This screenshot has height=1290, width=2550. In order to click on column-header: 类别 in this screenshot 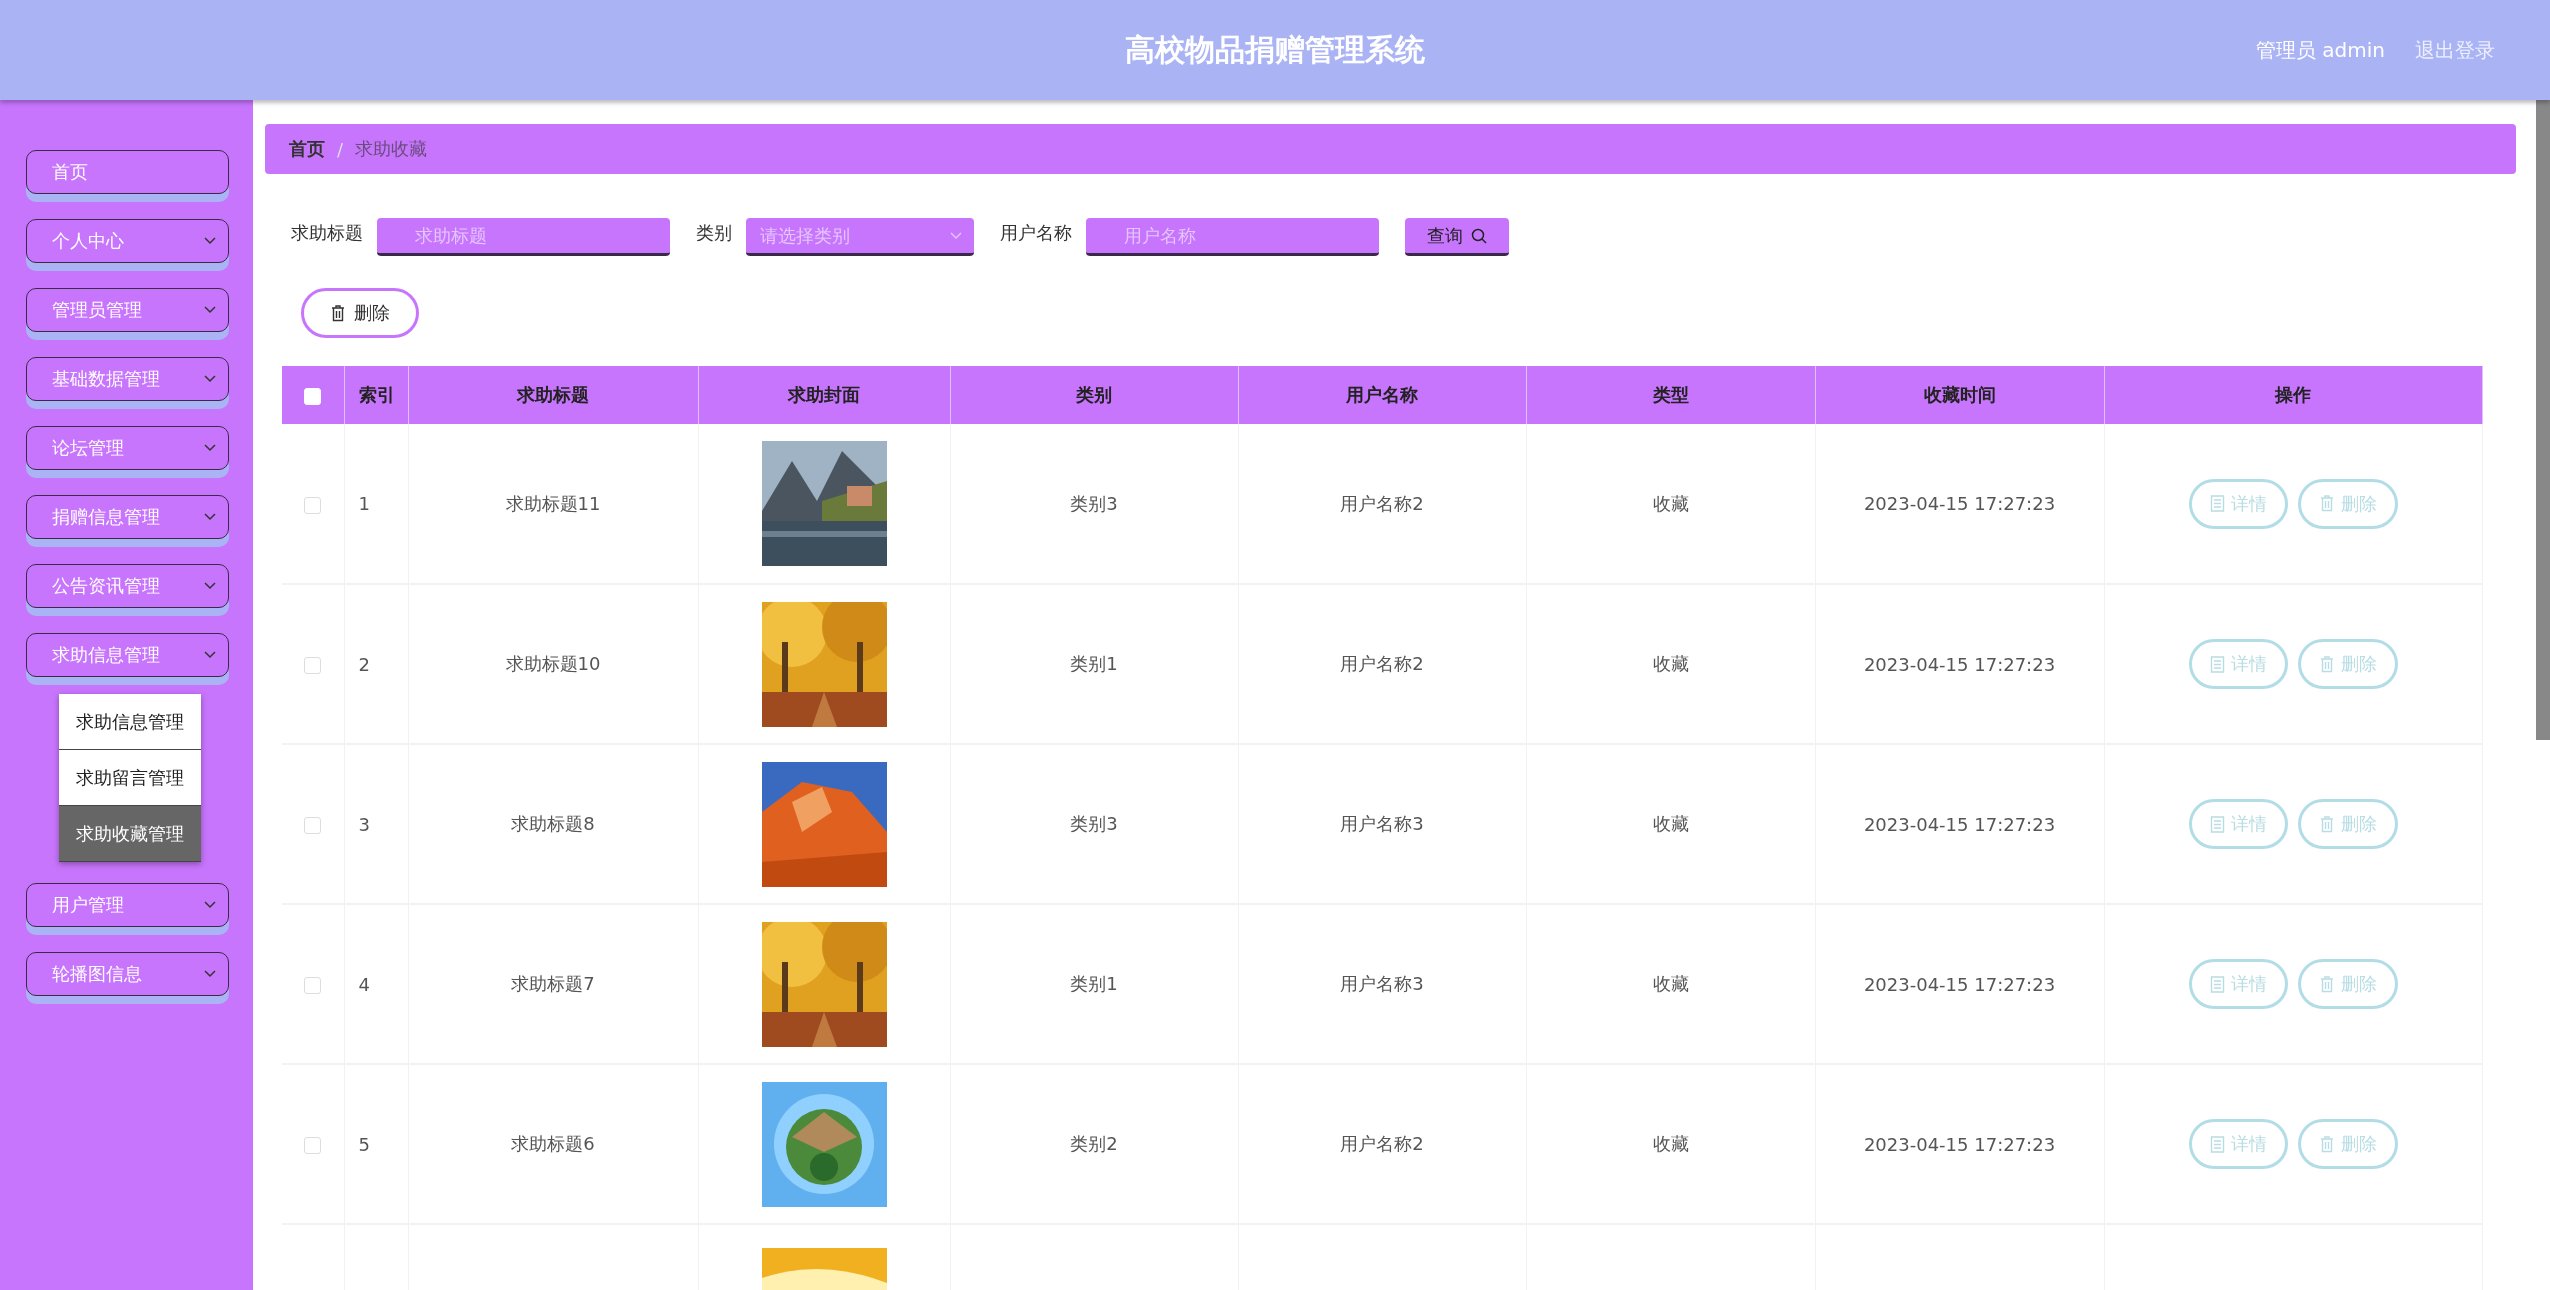, I will do `click(1094, 395)`.